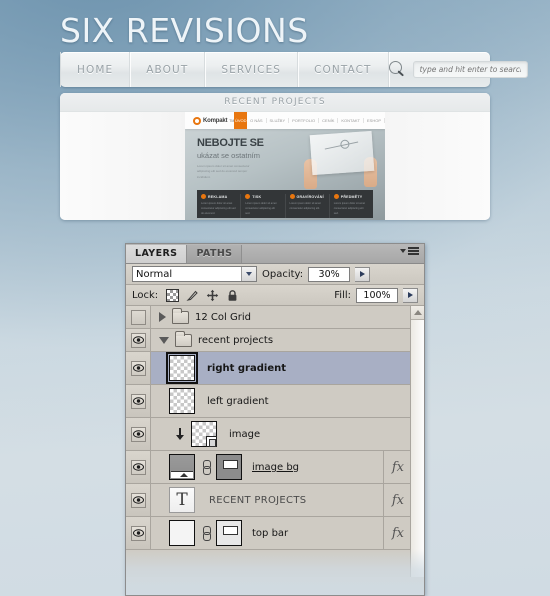 The image size is (550, 596). Describe the element at coordinates (410, 295) in the screenshot. I see `fill-slider-button` at that location.